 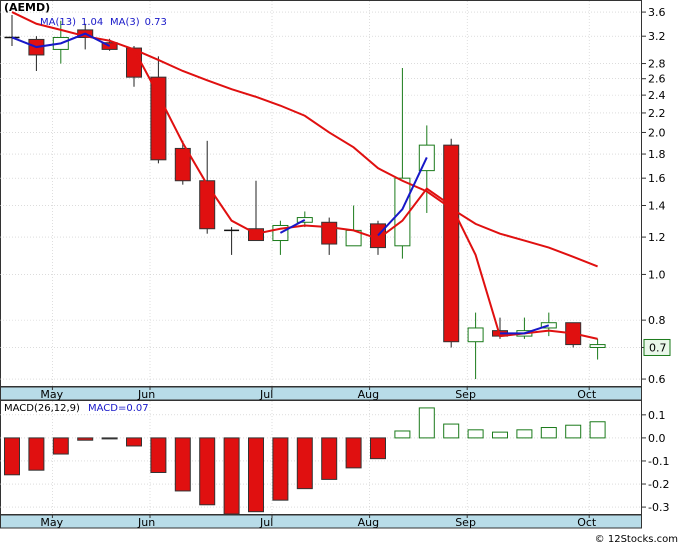 I want to click on price-tick-label: 3.6, so click(x=657, y=12).